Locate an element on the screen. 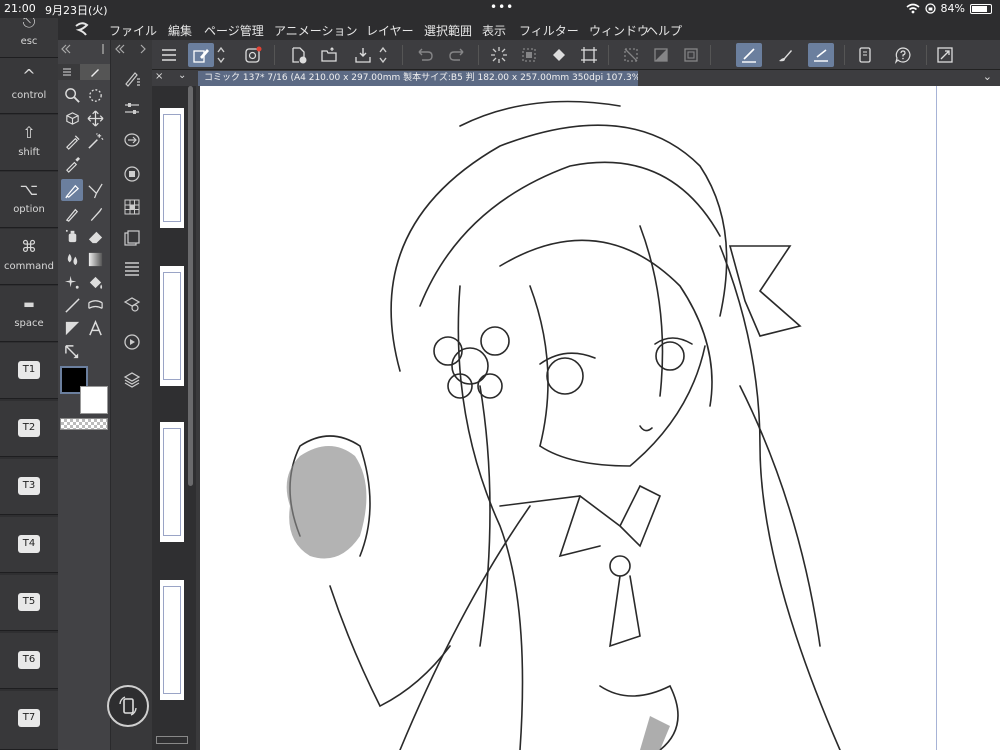 This screenshot has width=1000, height=750. device-settings-button is located at coordinates (865, 55).